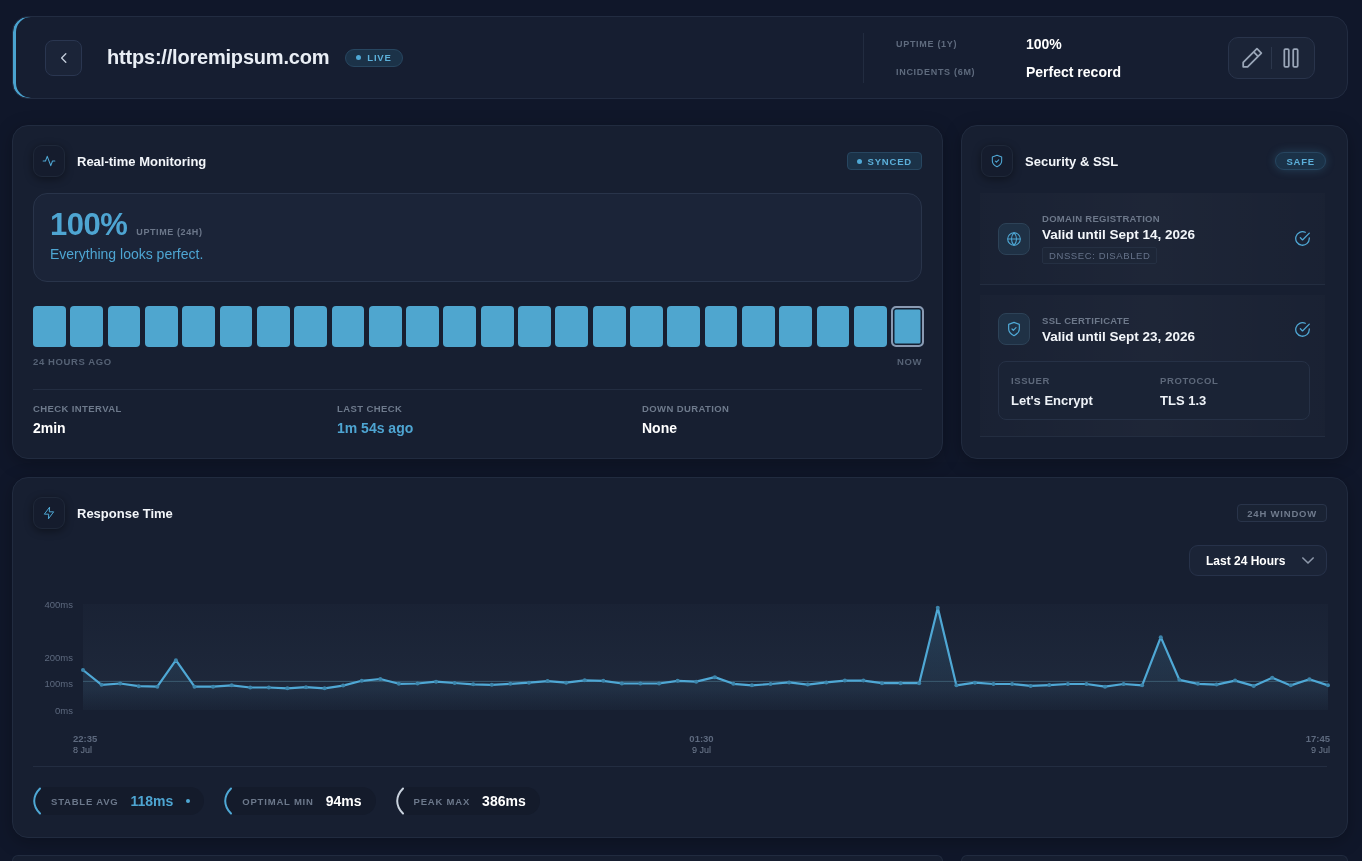 Image resolution: width=1362 pixels, height=861 pixels. What do you see at coordinates (1052, 400) in the screenshot?
I see `detail-value: Let's Encrypt` at bounding box center [1052, 400].